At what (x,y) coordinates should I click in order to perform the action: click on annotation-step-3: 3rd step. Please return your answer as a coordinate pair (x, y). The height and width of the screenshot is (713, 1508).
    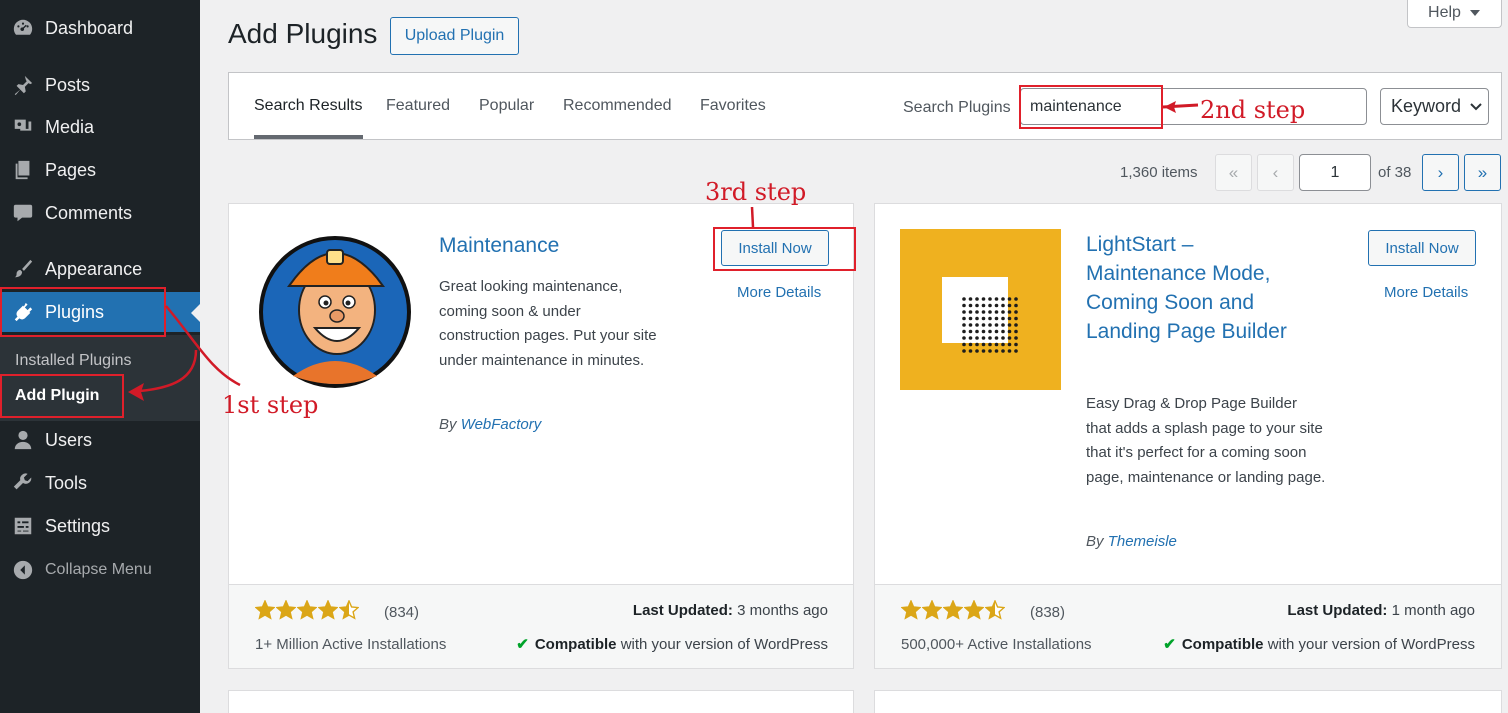
    Looking at the image, I should click on (756, 192).